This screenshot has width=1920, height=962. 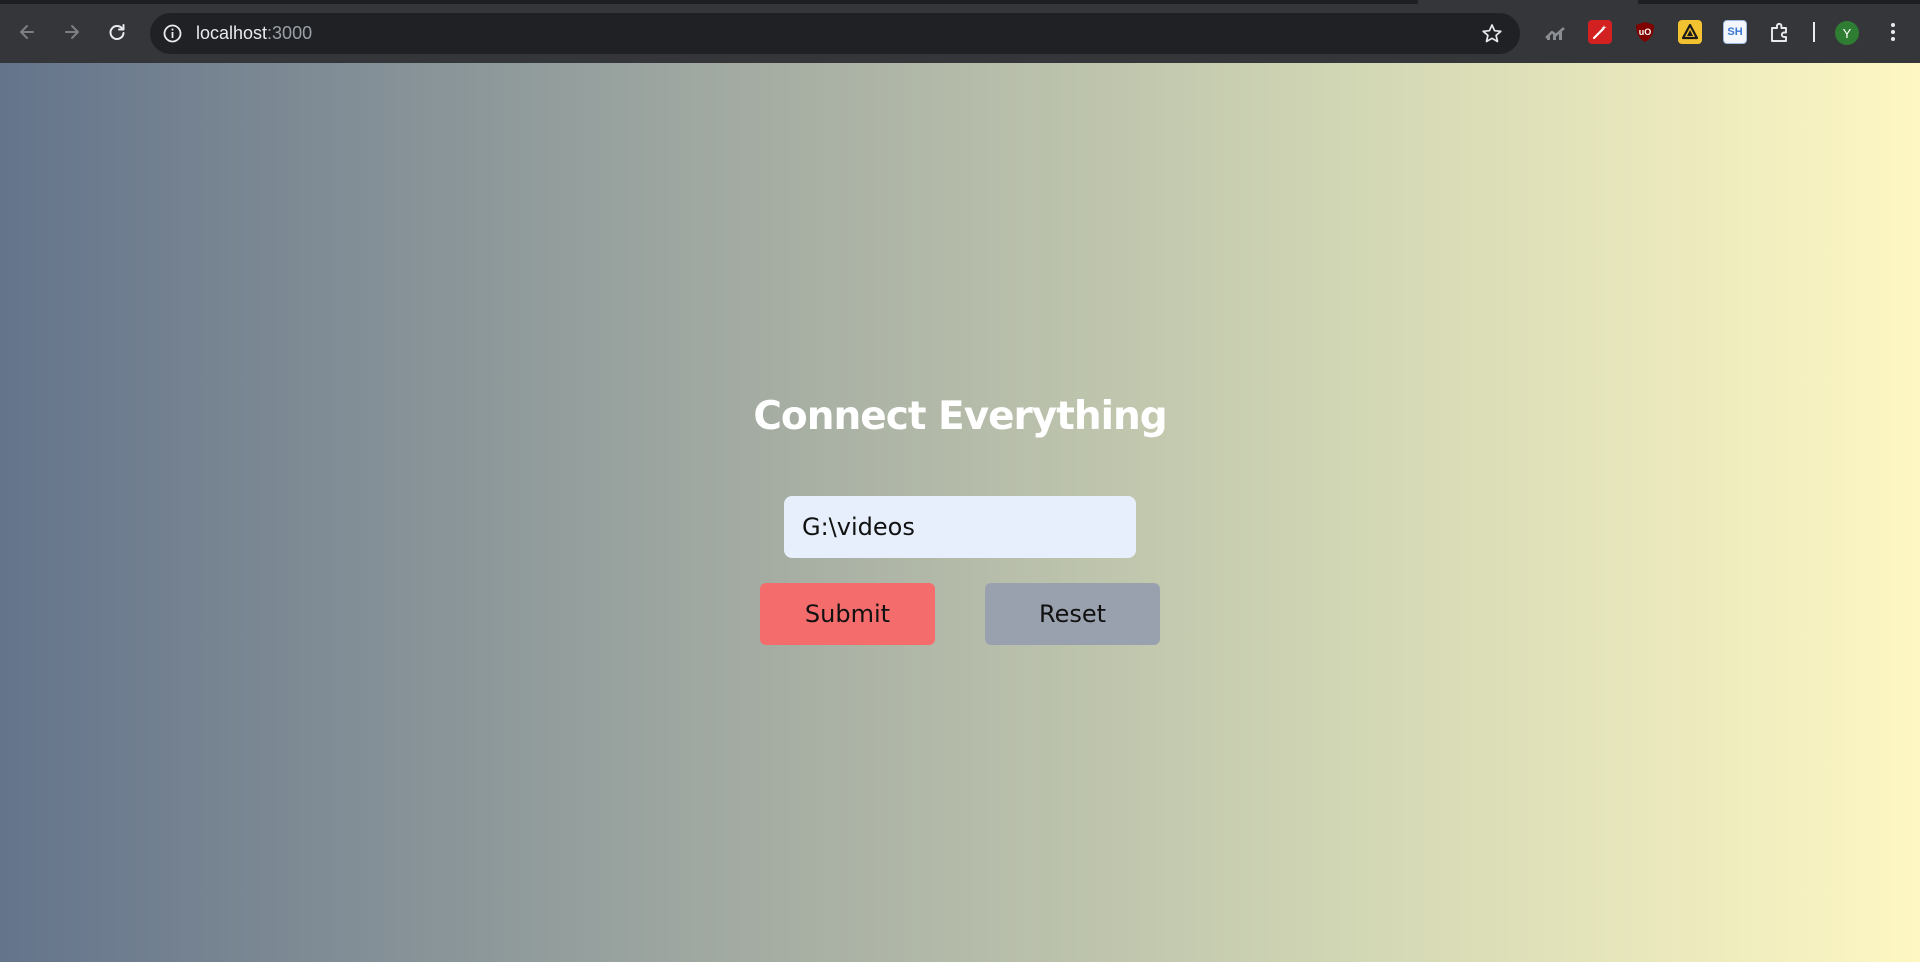 I want to click on triangle-extension-icon, so click(x=1690, y=32).